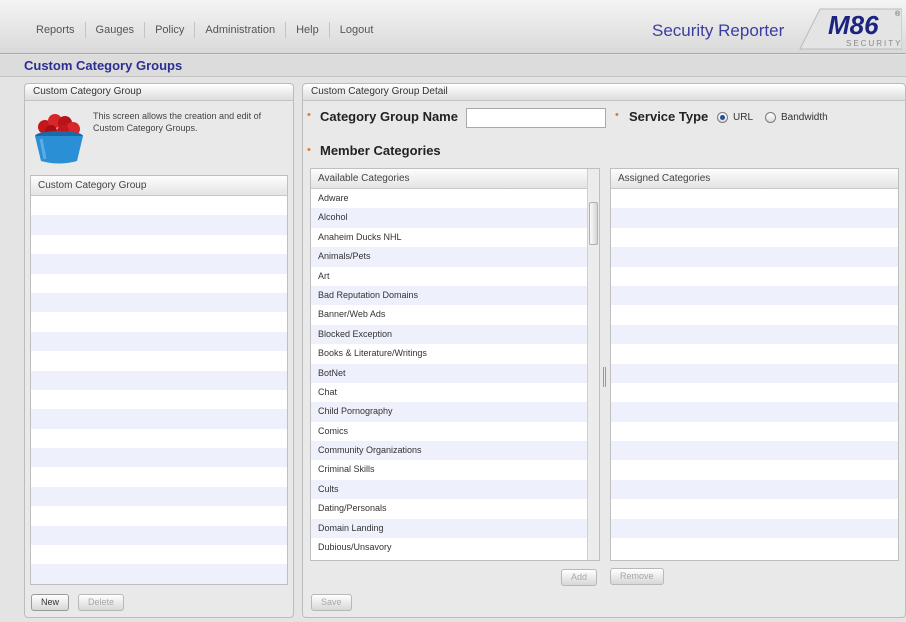  Describe the element at coordinates (116, 30) in the screenshot. I see `nav-gauges: Gauges` at that location.